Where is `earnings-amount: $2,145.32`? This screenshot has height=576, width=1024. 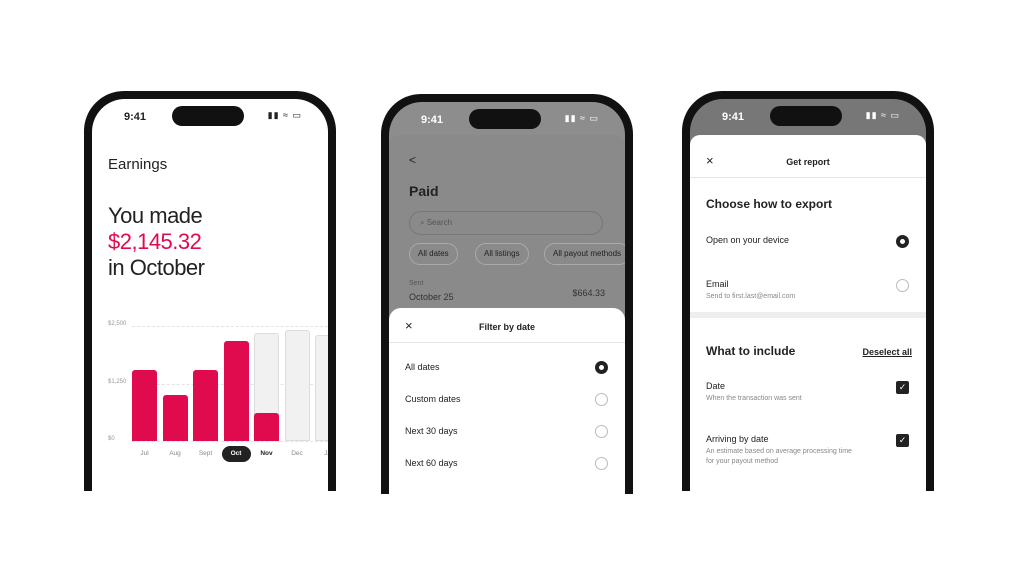
earnings-amount: $2,145.32 is located at coordinates (155, 241).